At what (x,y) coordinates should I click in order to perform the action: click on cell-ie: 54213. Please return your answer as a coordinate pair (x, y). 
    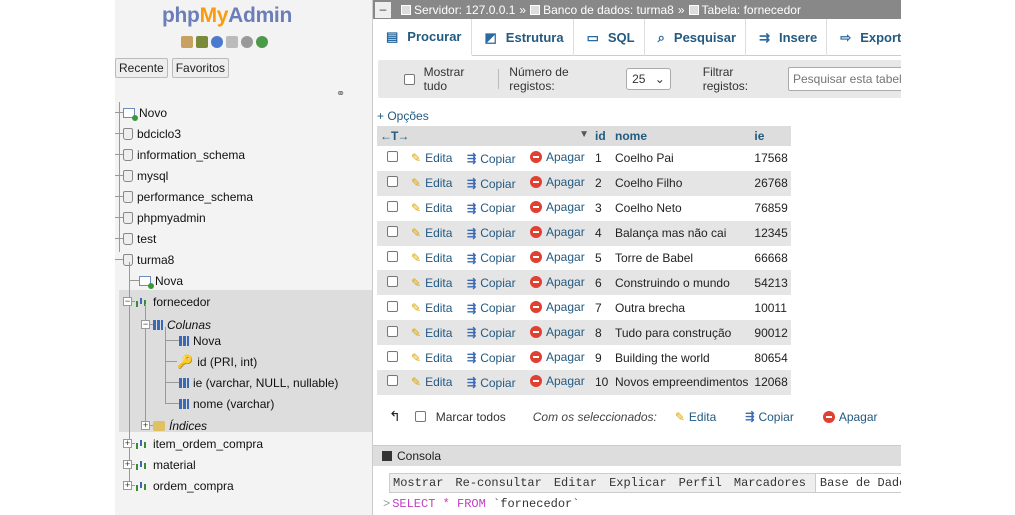
    Looking at the image, I should click on (771, 283).